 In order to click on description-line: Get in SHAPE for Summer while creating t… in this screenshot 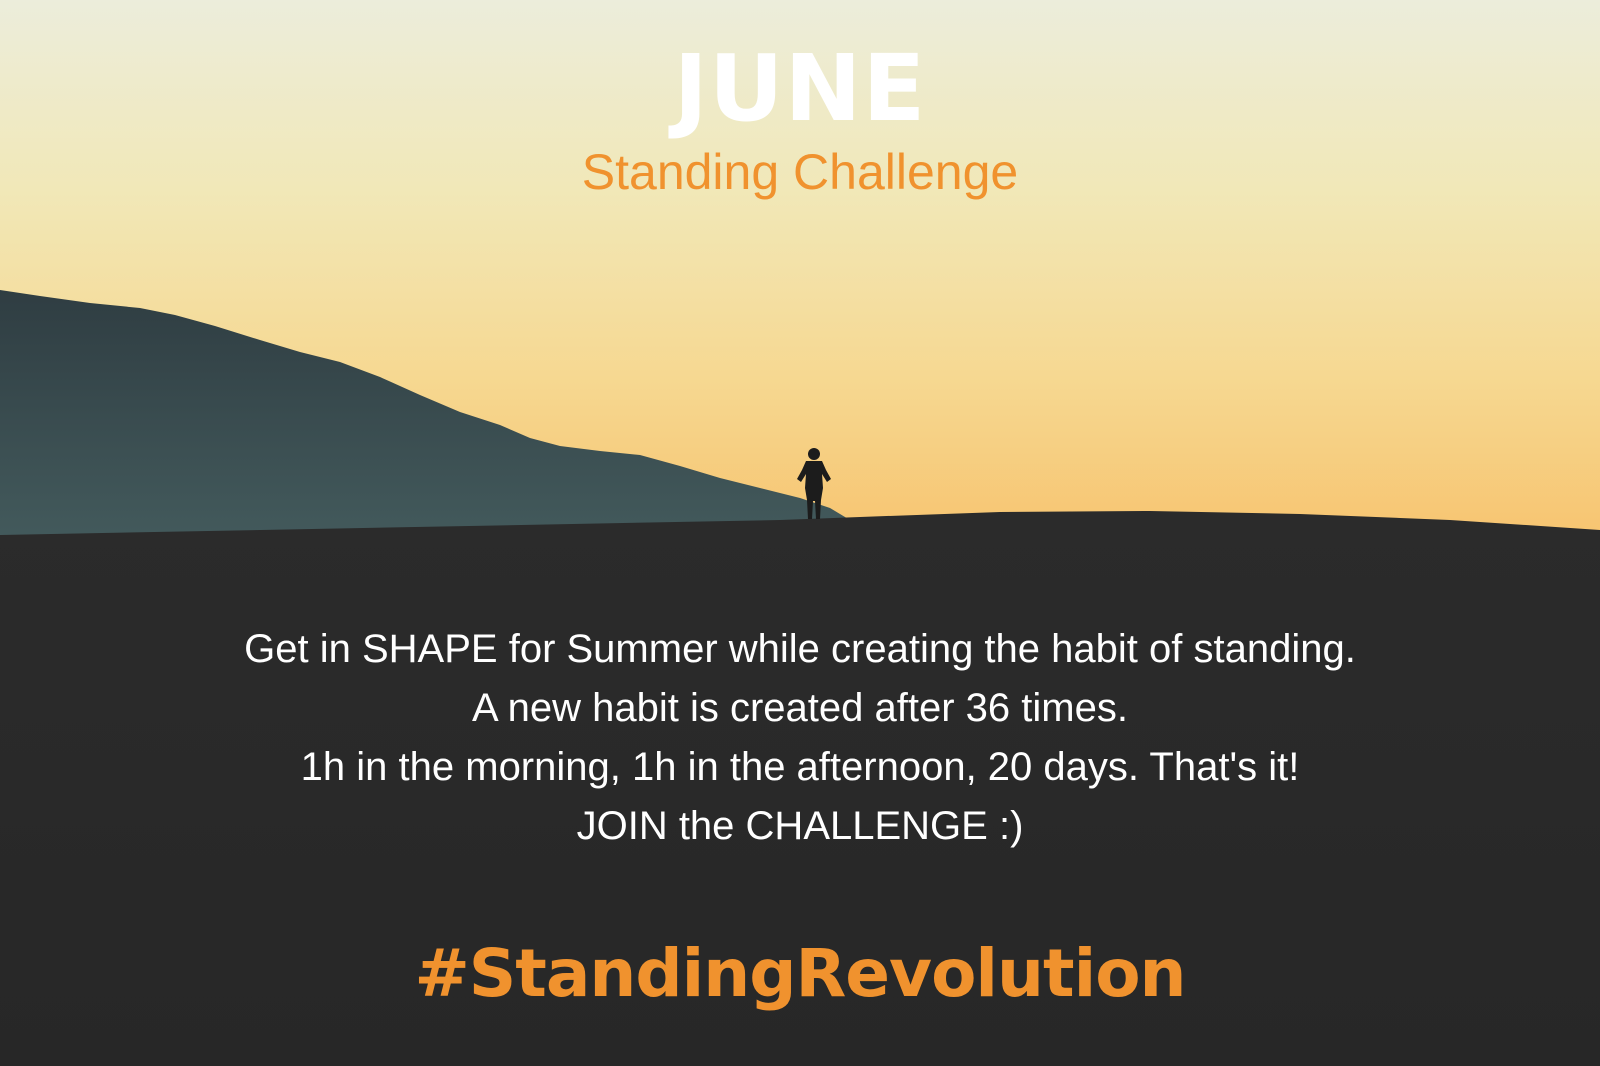, I will do `click(800, 649)`.